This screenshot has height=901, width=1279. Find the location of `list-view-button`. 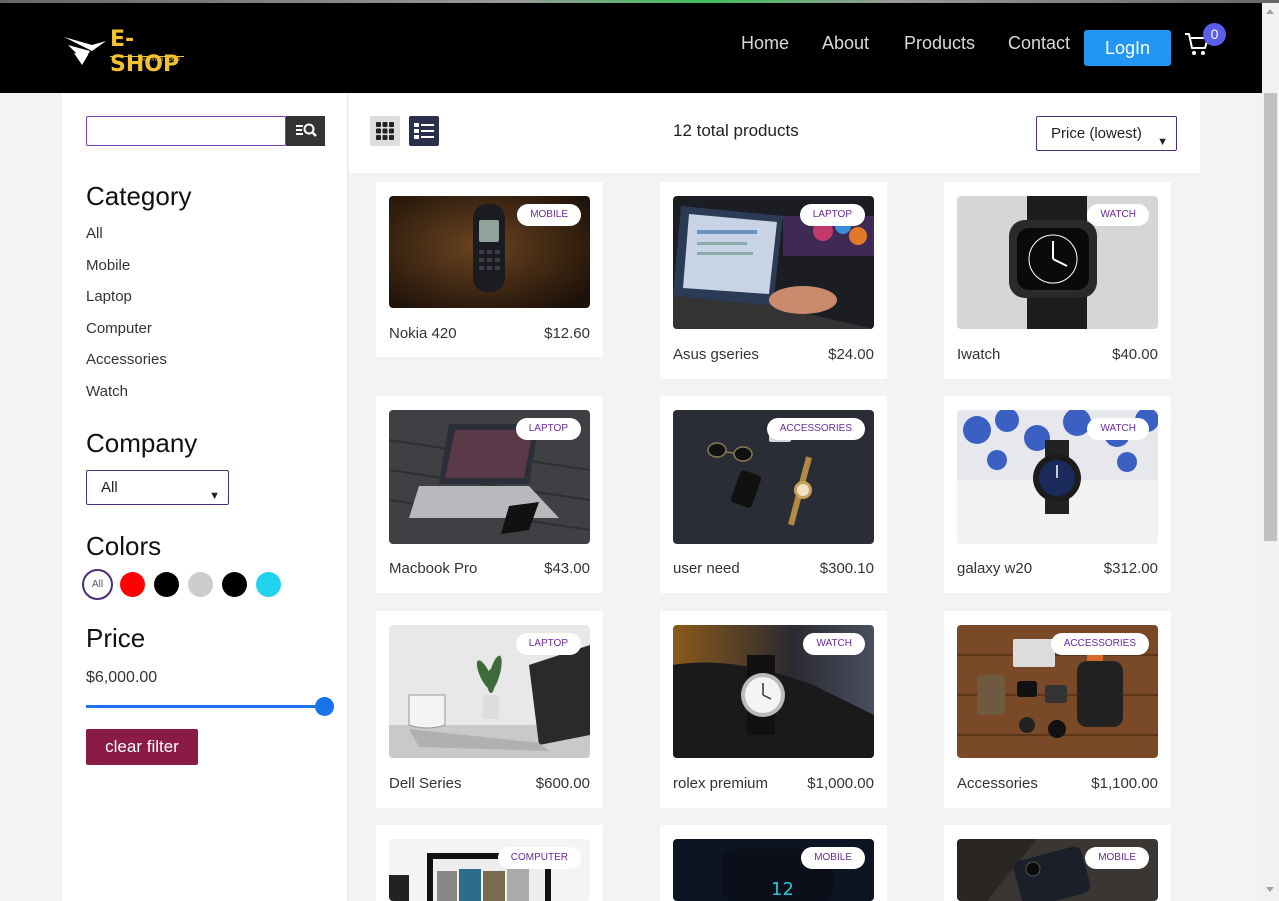

list-view-button is located at coordinates (424, 131).